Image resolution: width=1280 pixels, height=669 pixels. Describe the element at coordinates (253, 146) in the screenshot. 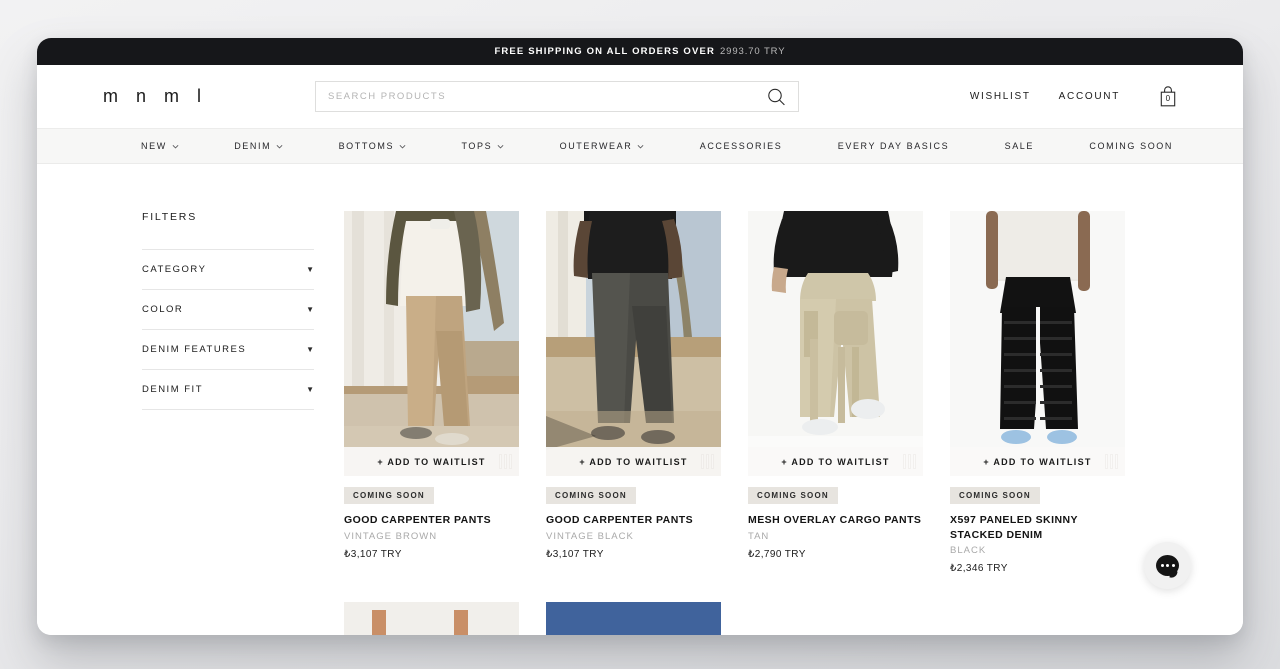

I see `nav-label: DENIM` at that location.